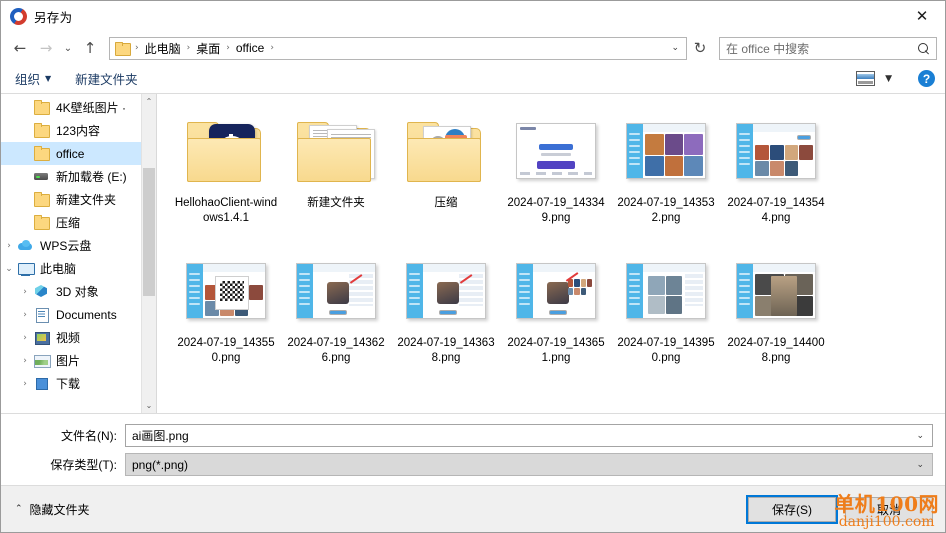 The height and width of the screenshot is (533, 946). What do you see at coordinates (556, 210) in the screenshot?
I see `file-name-label: 2024-07-19_143349.png` at bounding box center [556, 210].